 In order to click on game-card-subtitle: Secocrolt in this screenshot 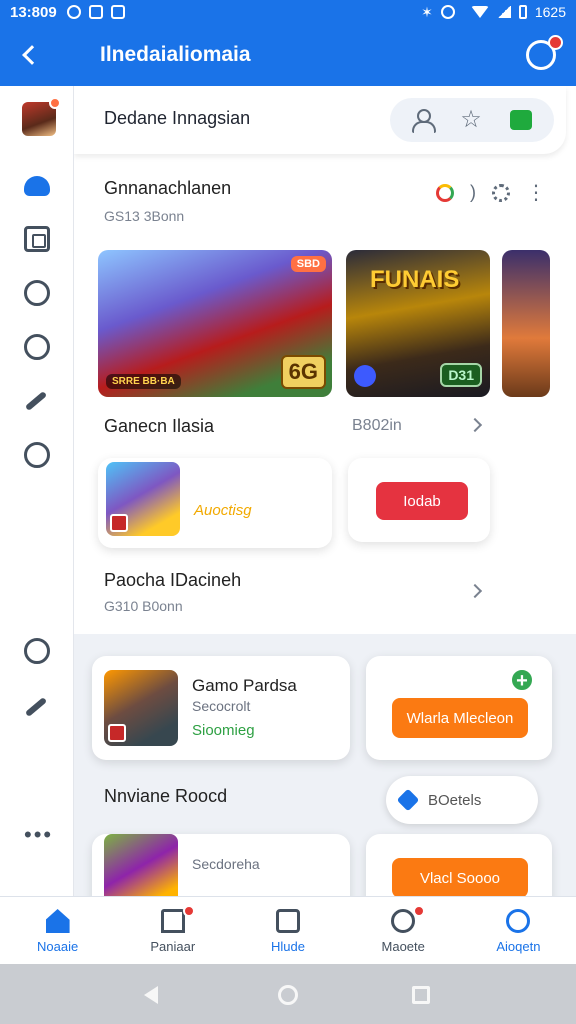, I will do `click(221, 706)`.